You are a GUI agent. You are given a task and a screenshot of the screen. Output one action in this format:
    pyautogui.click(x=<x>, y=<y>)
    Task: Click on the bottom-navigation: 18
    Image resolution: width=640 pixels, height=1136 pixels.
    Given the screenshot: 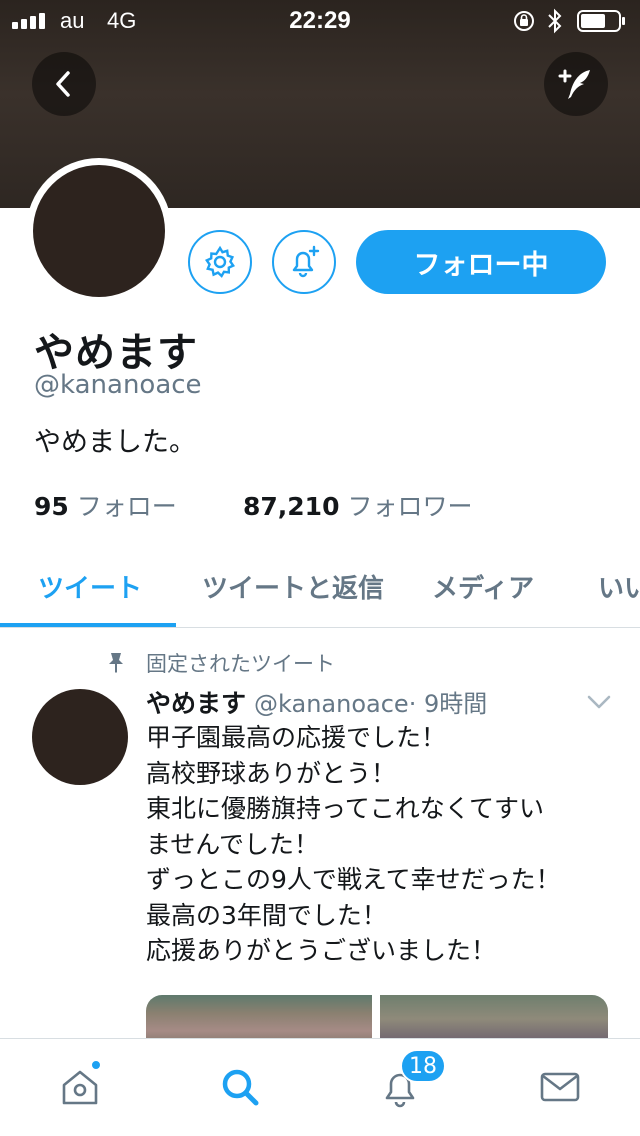 What is the action you would take?
    pyautogui.click(x=320, y=1087)
    